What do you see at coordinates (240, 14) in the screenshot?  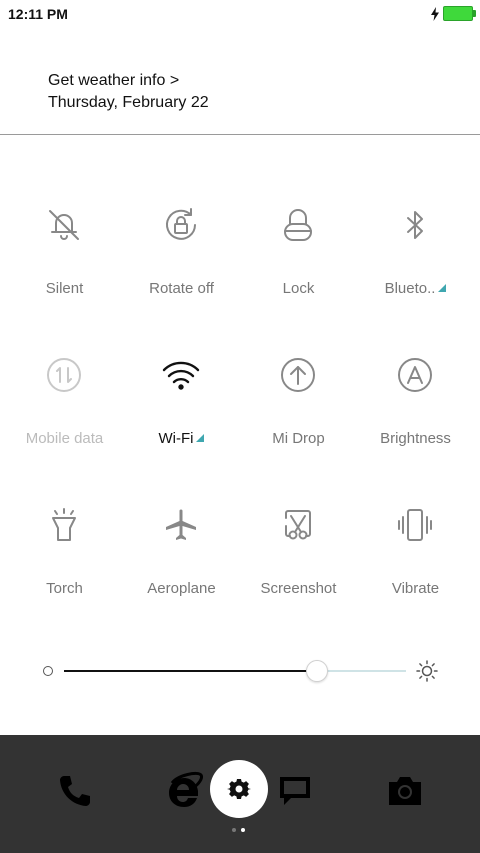 I see `status-bar: 12:11 PM` at bounding box center [240, 14].